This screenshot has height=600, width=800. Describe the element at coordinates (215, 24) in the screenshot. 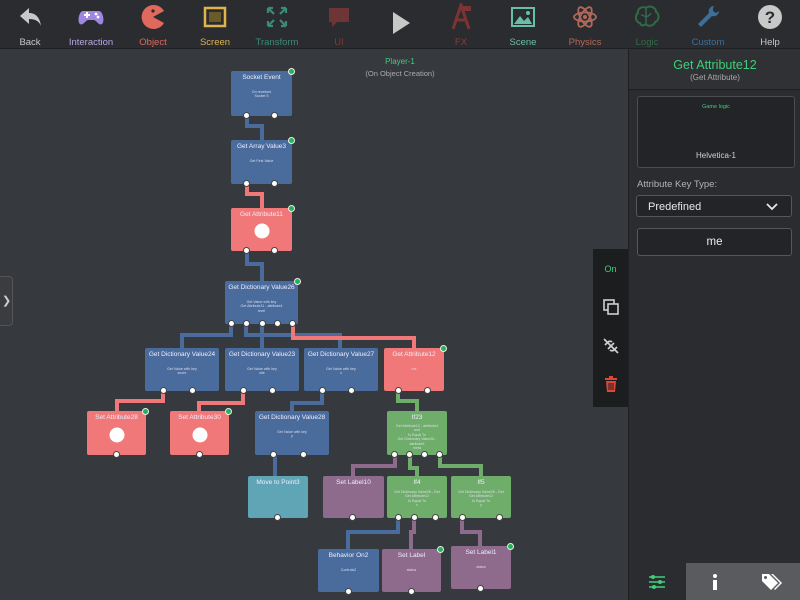

I see `screen-button: Screen` at that location.